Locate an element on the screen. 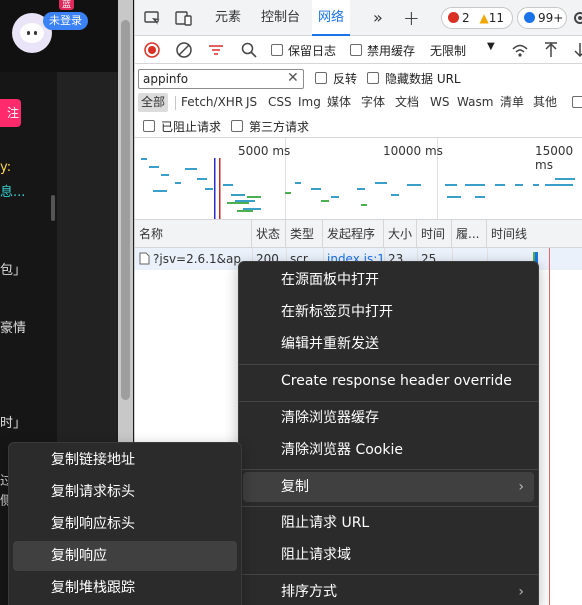 Image resolution: width=582 pixels, height=605 pixels. blocked-requests-label: 已阻止请求 is located at coordinates (191, 127).